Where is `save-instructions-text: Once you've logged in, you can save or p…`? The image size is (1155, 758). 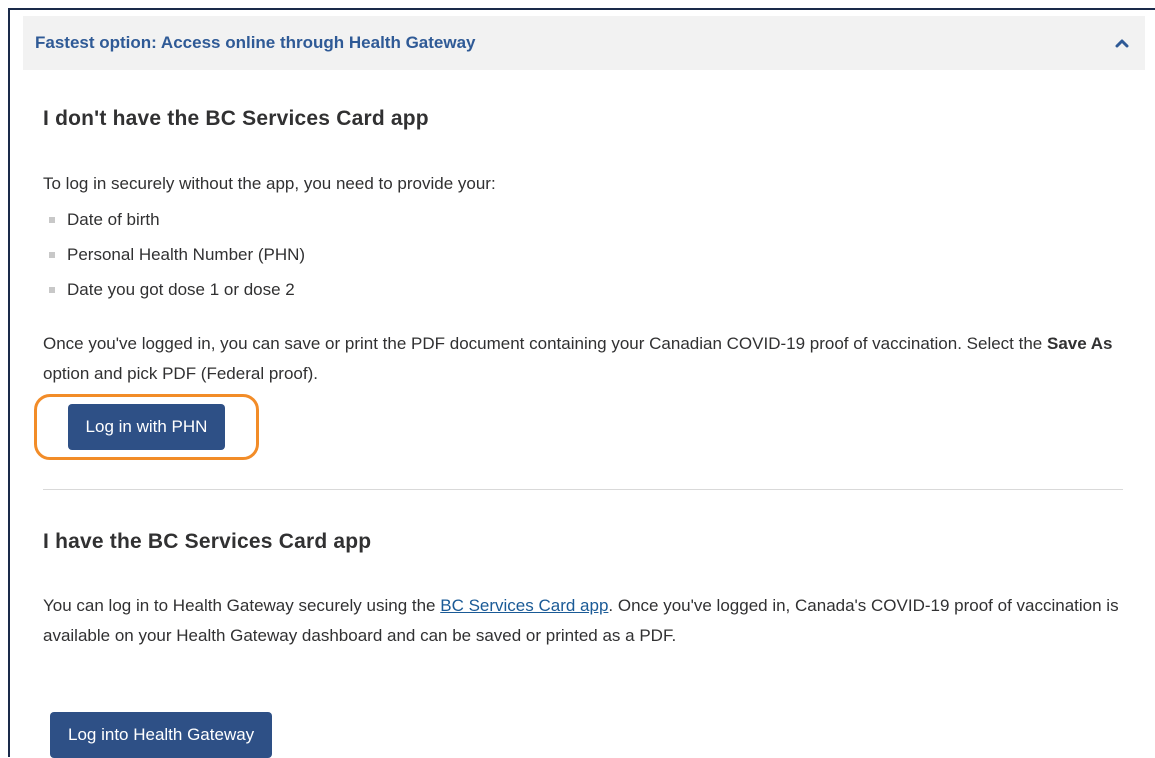
save-instructions-text: Once you've logged in, you can save or p… is located at coordinates (545, 343).